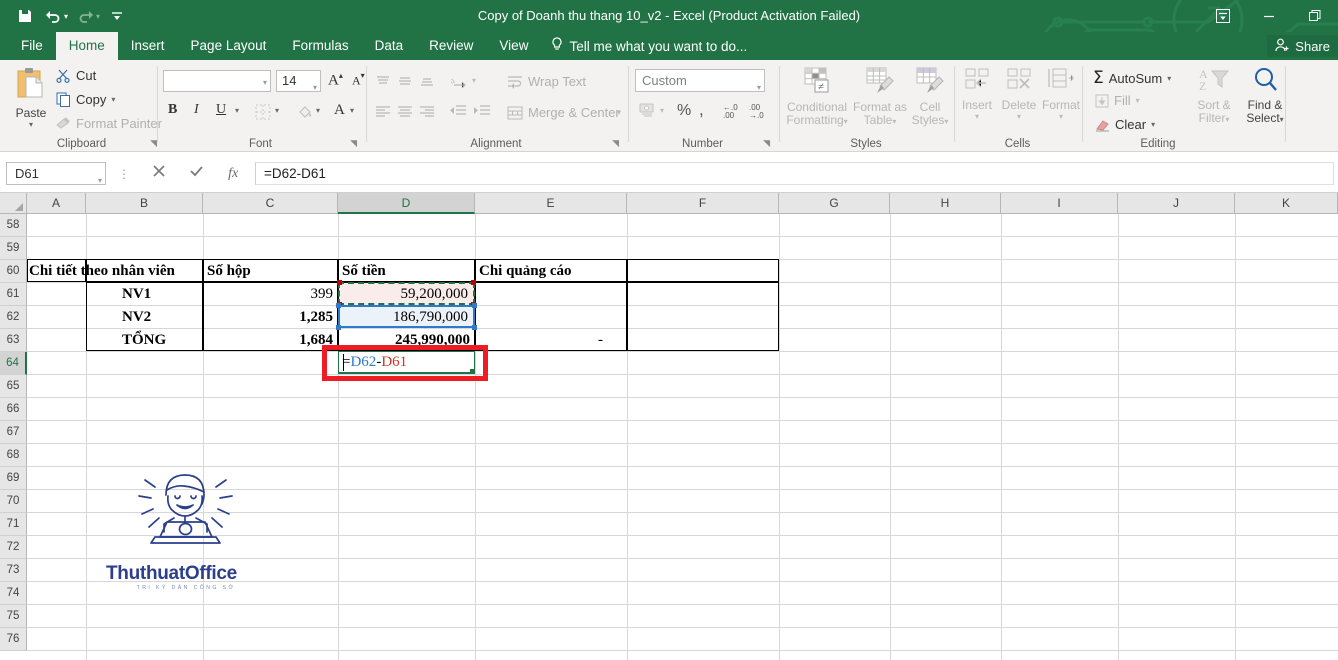  Describe the element at coordinates (161, 340) in the screenshot. I see `cell-b63: TỔNG` at that location.